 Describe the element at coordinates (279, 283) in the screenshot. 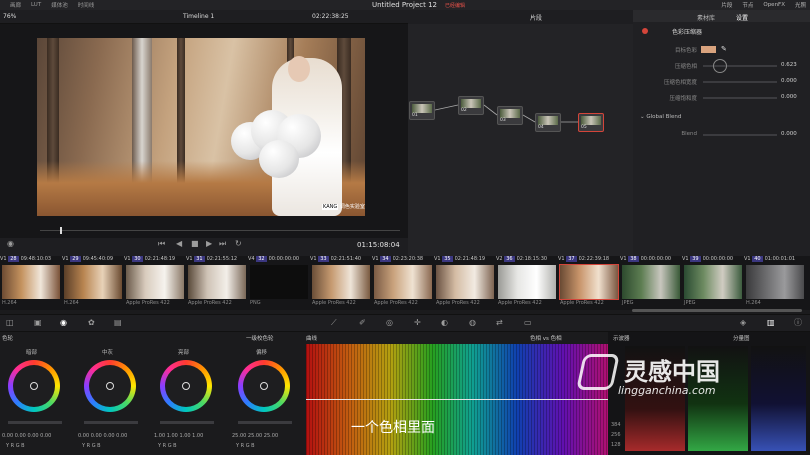

I see `clip-item: V4 32 00:00:00:00 PNG` at that location.